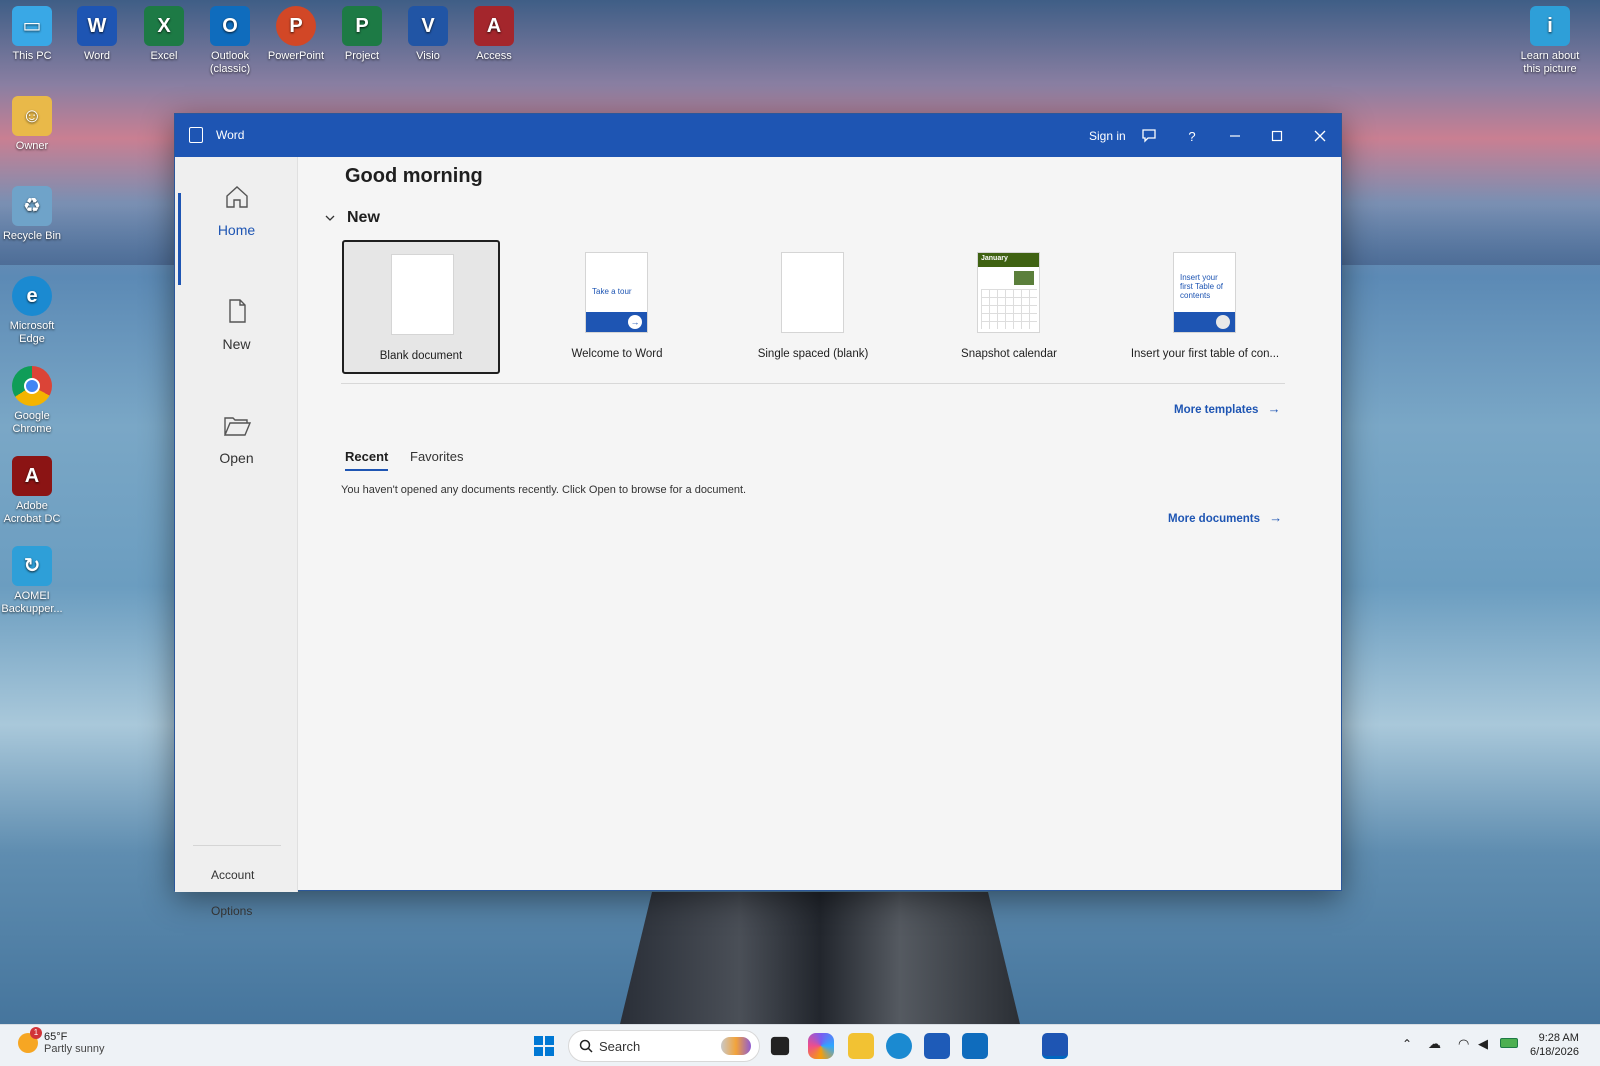  I want to click on volume-icon: ◀, so click(1483, 1044).